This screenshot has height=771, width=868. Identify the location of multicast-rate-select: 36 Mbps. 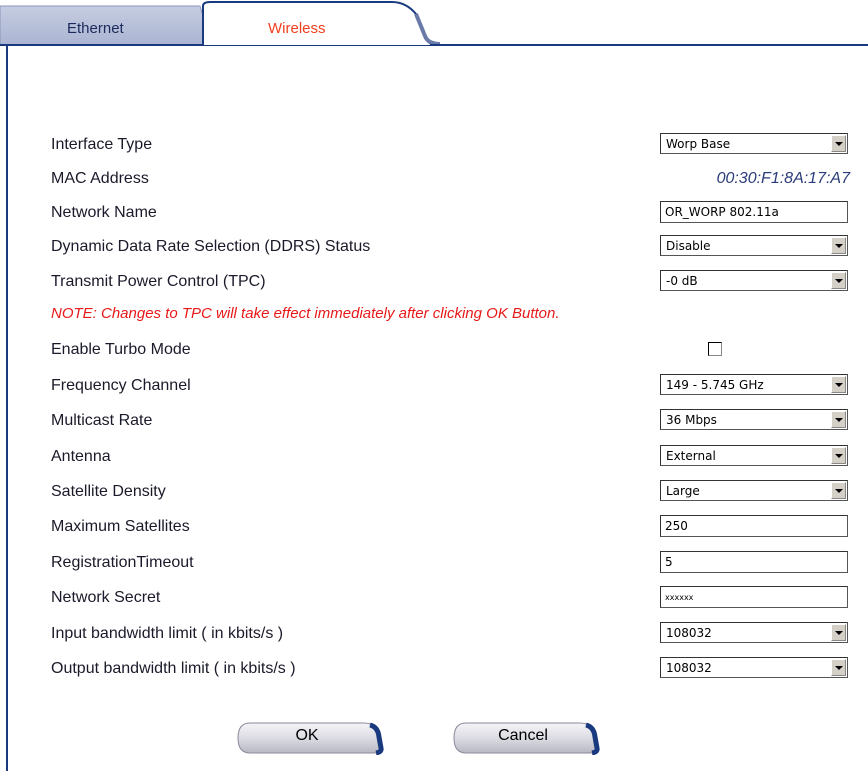
(754, 419).